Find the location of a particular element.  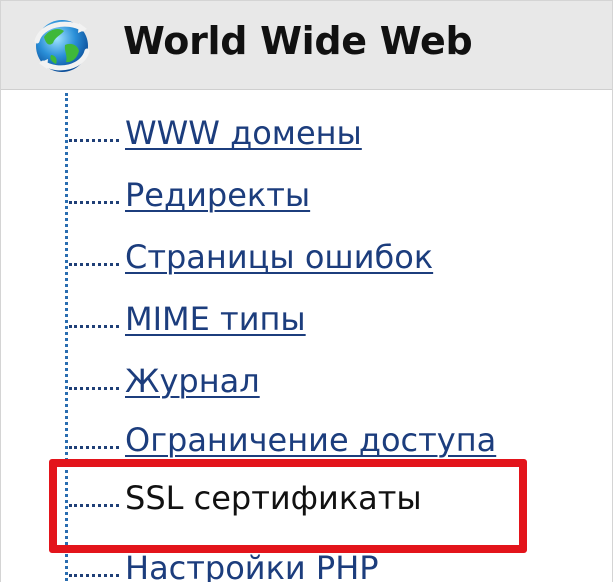

menu-link-log: Журнал is located at coordinates (192, 381).